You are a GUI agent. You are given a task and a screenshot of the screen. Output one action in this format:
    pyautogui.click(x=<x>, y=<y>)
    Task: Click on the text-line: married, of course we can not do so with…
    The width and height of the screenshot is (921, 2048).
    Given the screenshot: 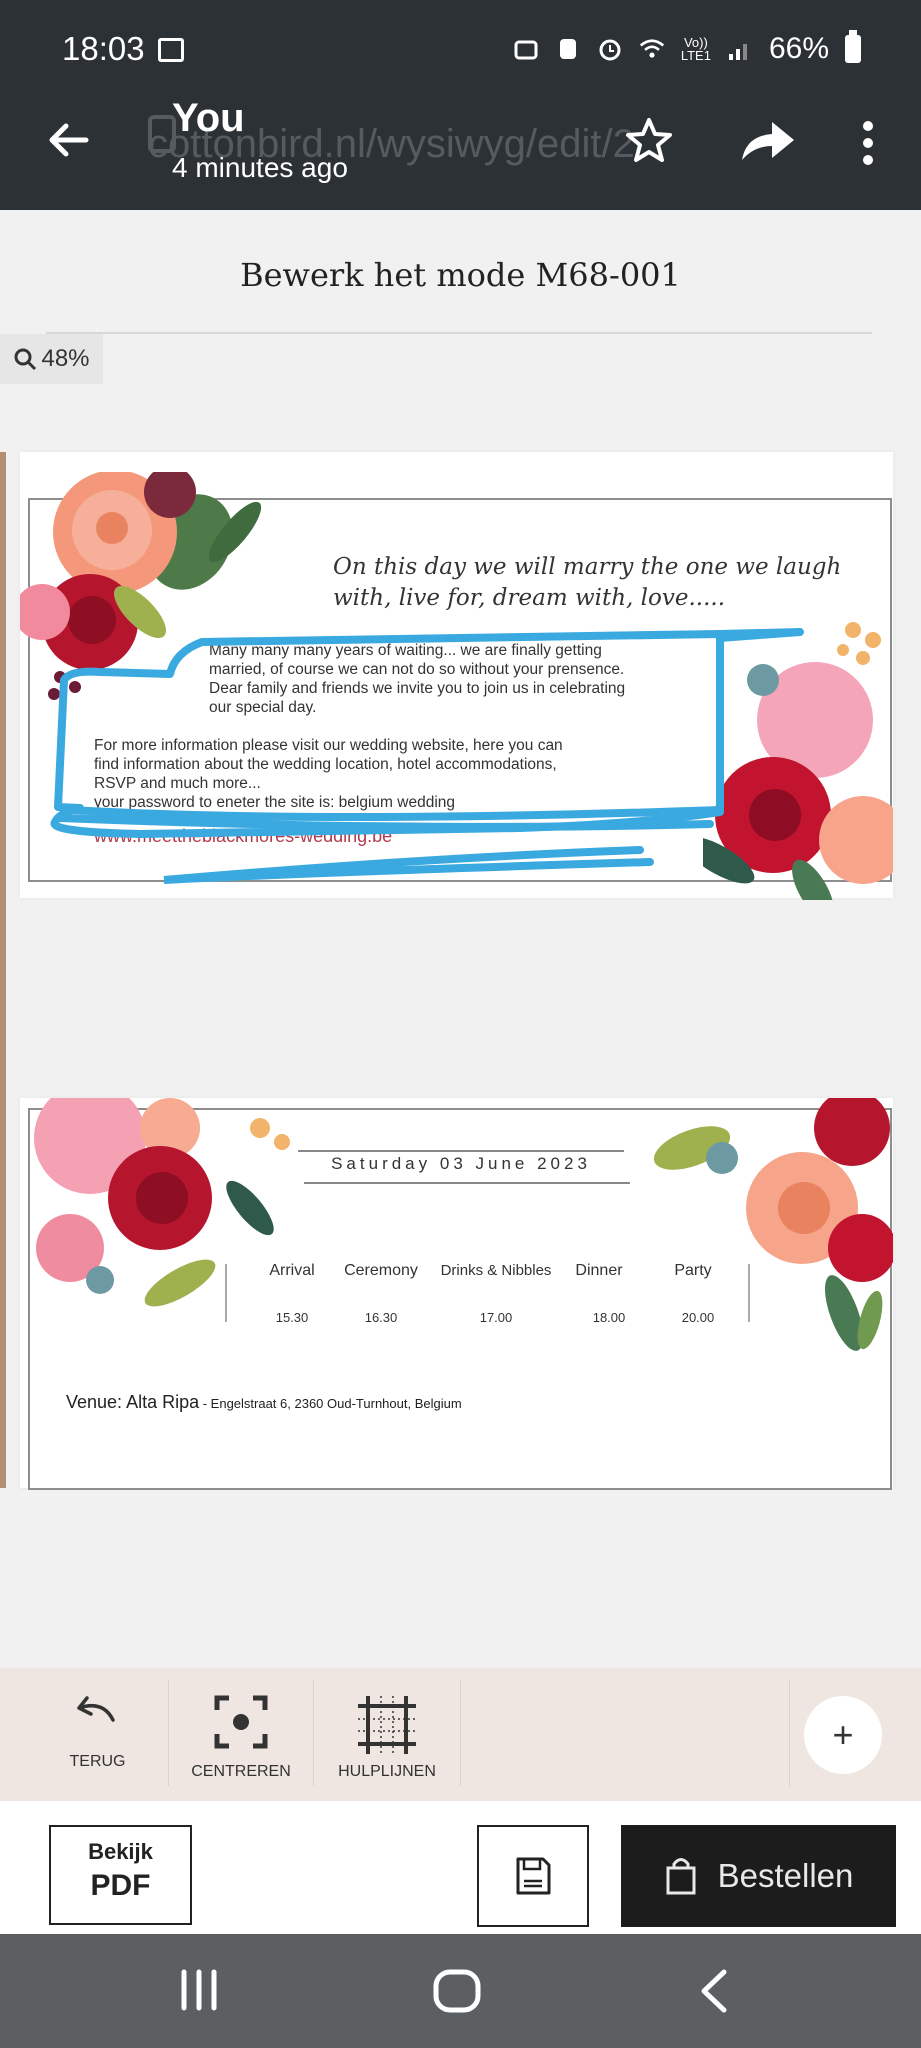 What is the action you would take?
    pyautogui.click(x=417, y=669)
    